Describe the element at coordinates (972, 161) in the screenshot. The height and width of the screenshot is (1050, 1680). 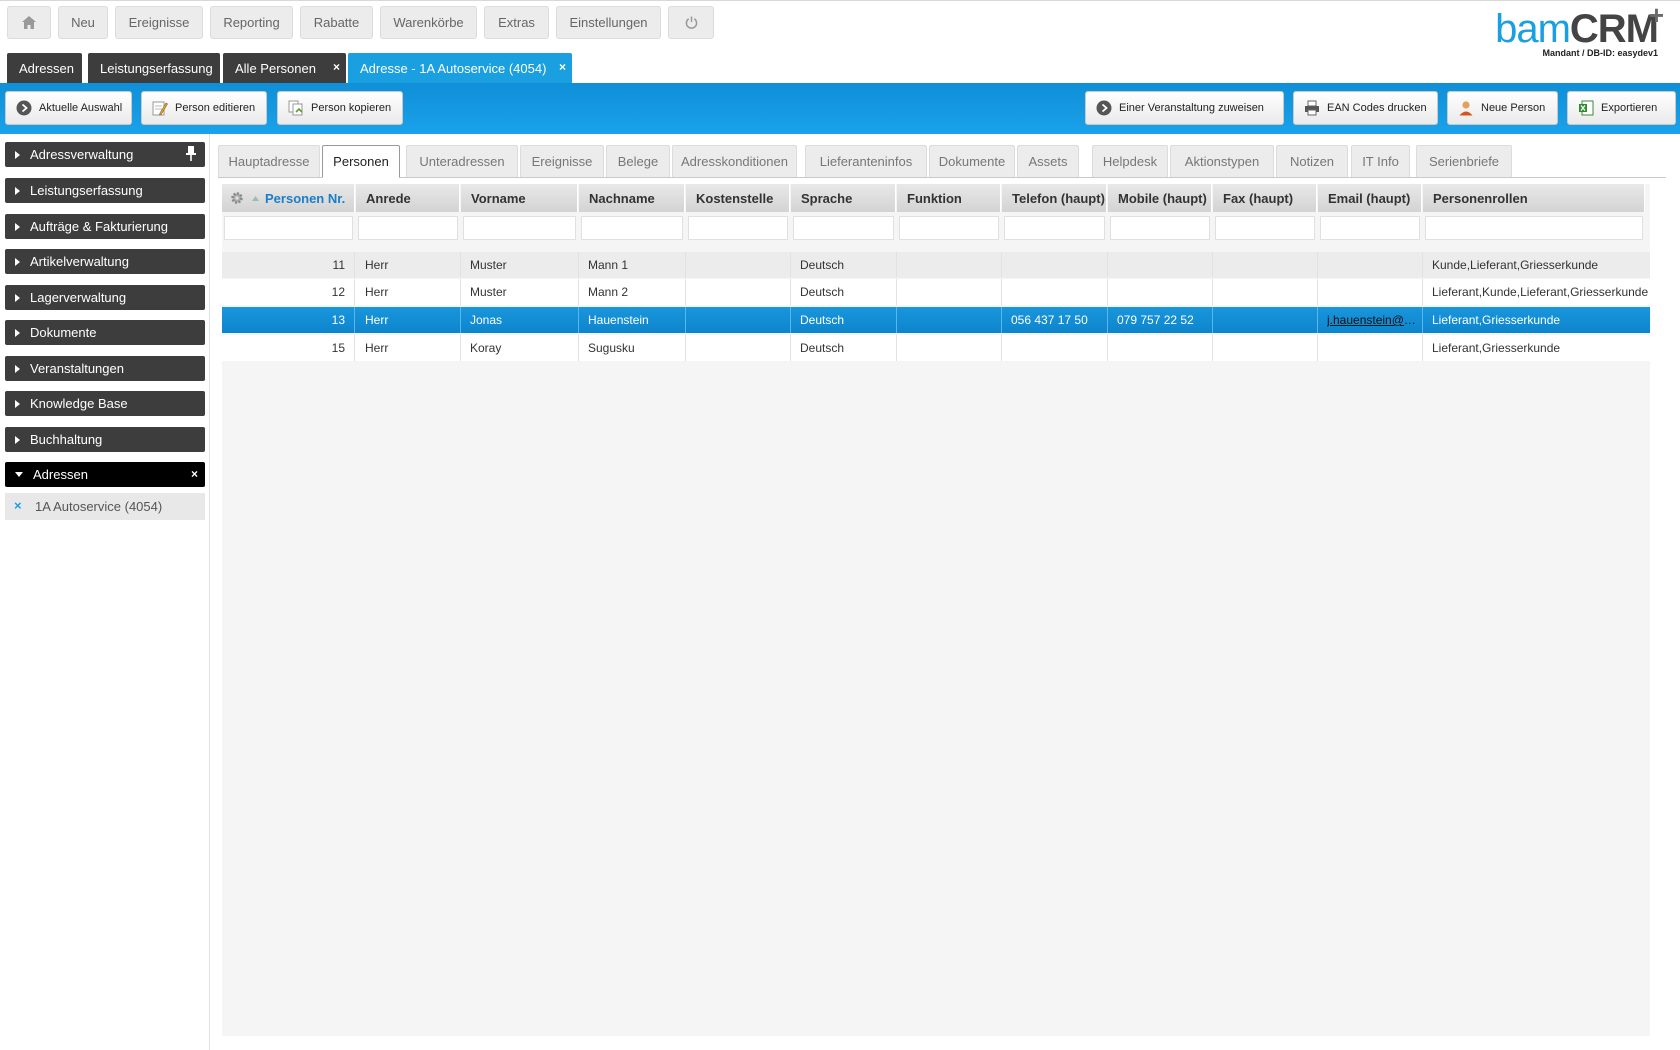
I see `tab-dokumente: Dokumente` at that location.